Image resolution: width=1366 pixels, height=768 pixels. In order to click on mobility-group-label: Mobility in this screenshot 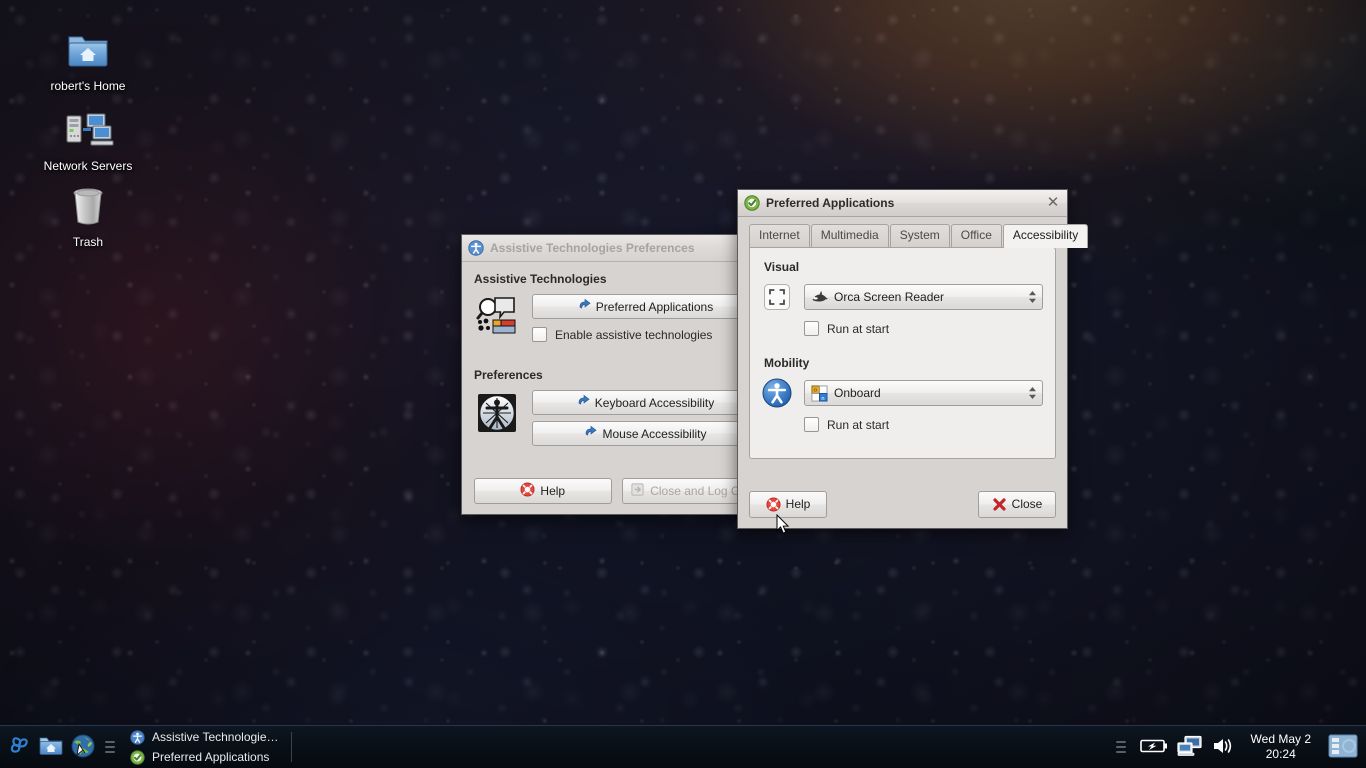, I will do `click(787, 363)`.